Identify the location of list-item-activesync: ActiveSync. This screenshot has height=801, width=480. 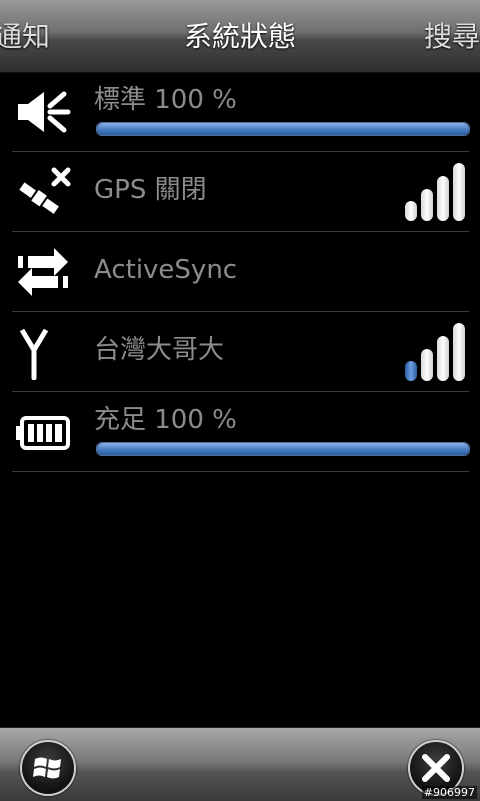
(240, 272).